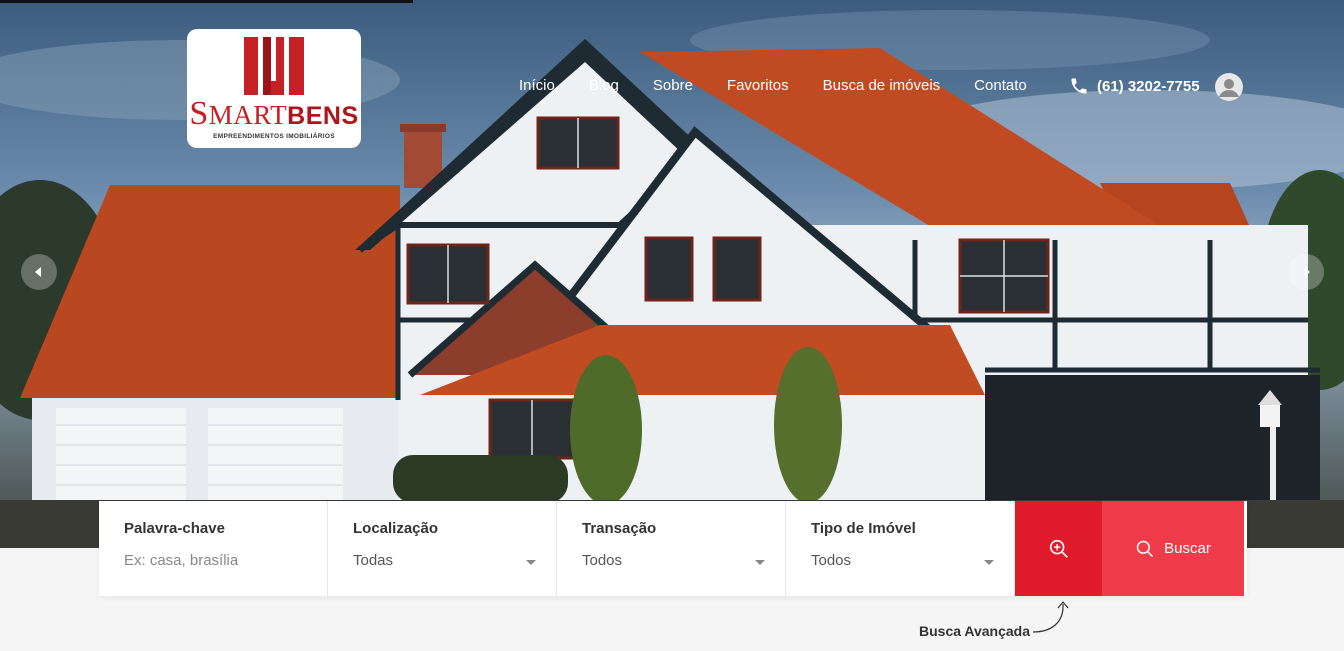 The width and height of the screenshot is (1344, 651). I want to click on user-account-button, so click(1229, 87).